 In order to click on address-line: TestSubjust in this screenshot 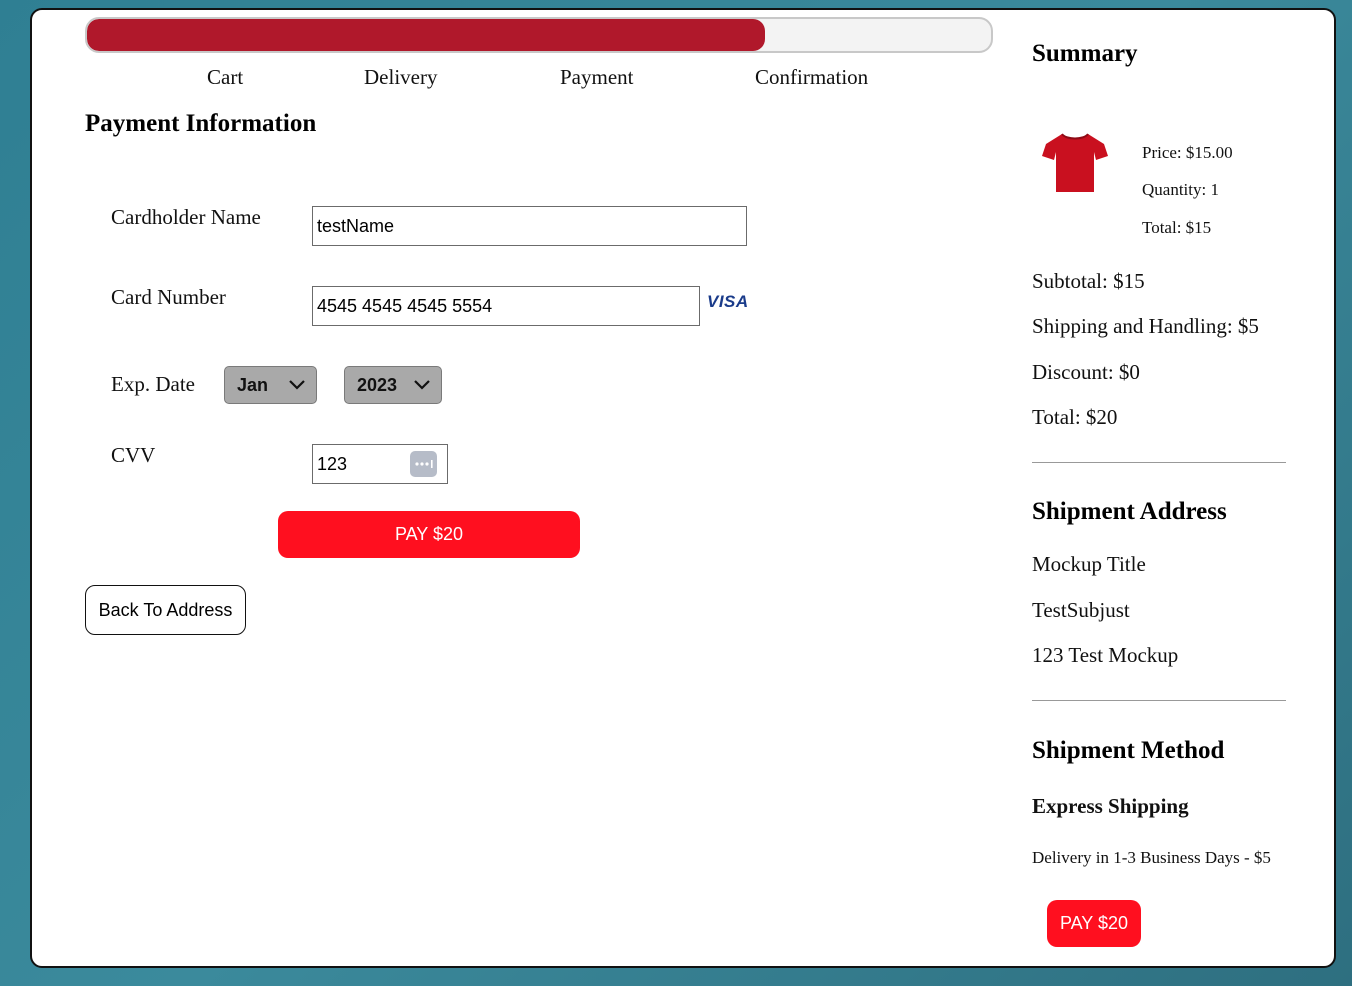, I will do `click(1081, 610)`.